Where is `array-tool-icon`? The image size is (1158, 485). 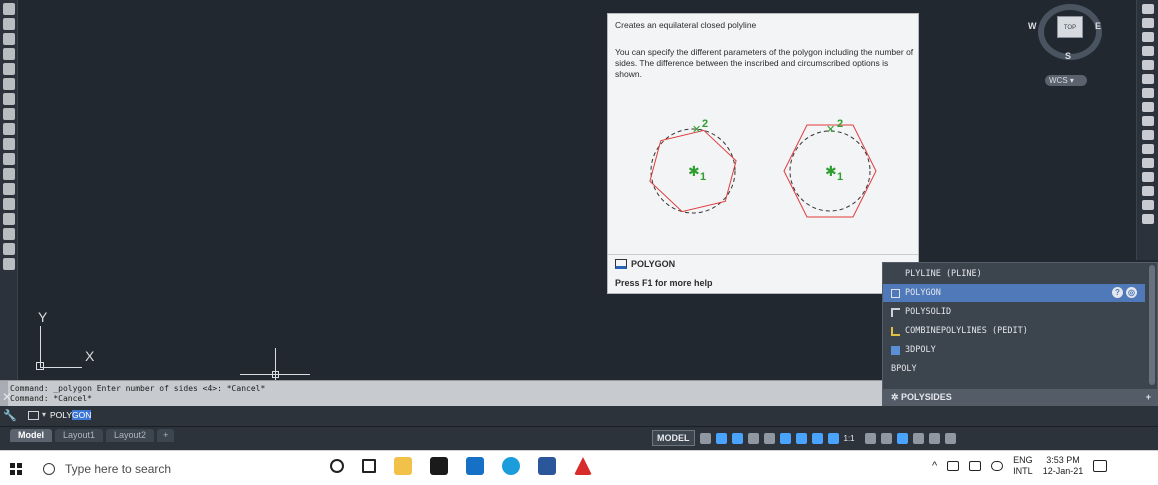
array-tool-icon is located at coordinates (1148, 65).